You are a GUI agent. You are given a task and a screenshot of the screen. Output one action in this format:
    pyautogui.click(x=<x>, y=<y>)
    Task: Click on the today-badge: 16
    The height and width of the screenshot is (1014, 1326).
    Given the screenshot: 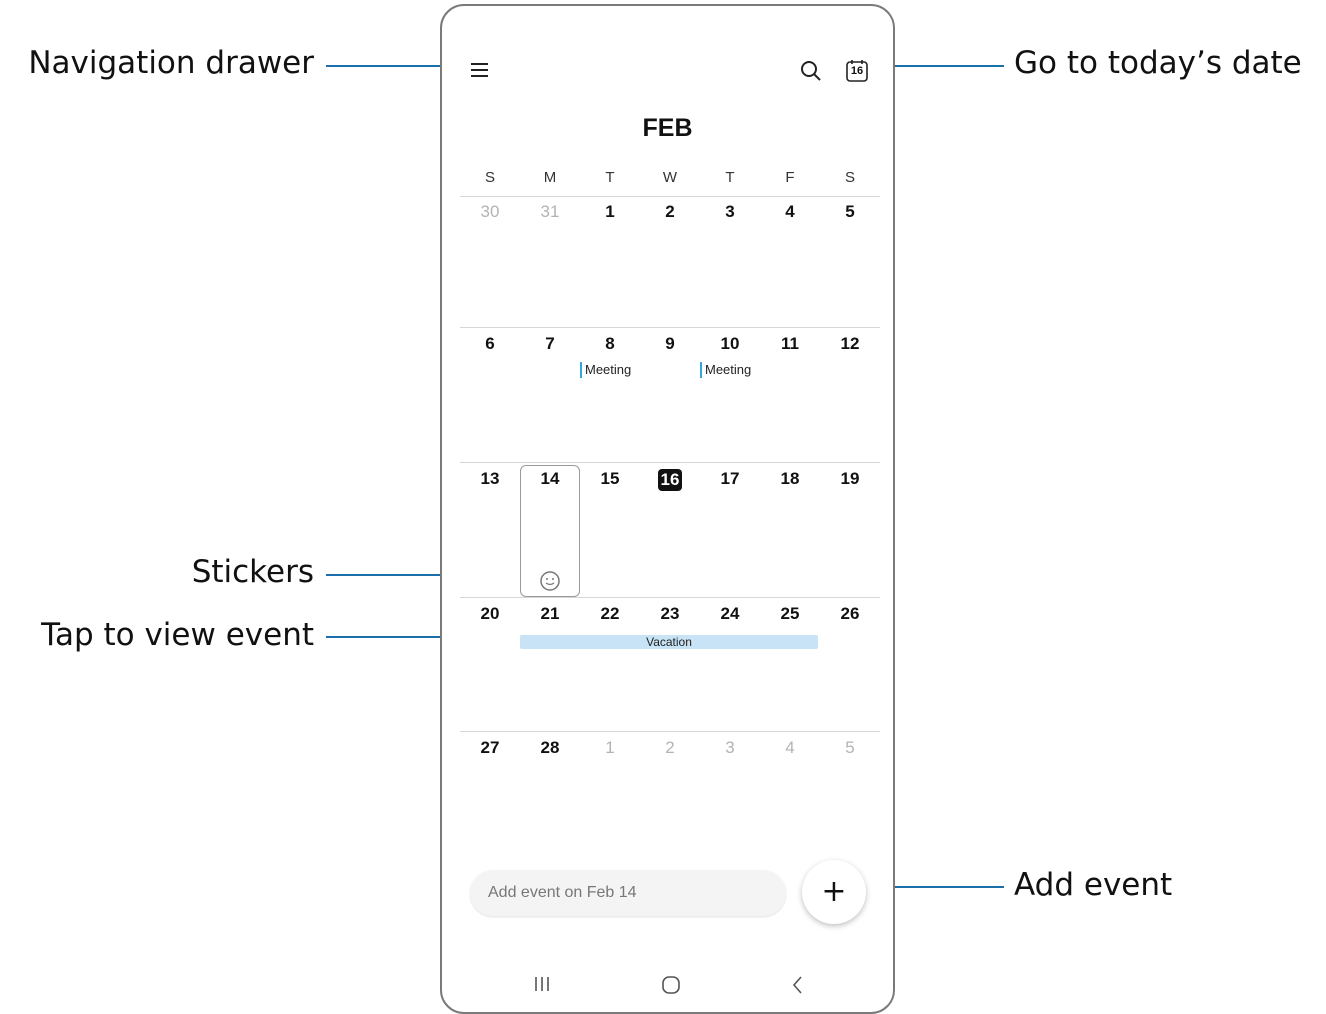 What is the action you would take?
    pyautogui.click(x=670, y=480)
    